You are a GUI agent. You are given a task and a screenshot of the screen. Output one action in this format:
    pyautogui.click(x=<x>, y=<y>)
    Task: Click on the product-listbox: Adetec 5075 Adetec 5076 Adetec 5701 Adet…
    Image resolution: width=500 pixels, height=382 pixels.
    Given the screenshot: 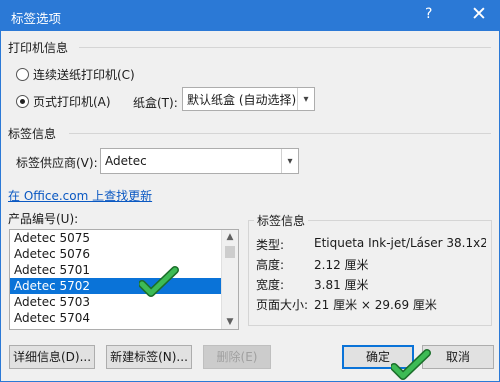 What is the action you would take?
    pyautogui.click(x=124, y=279)
    